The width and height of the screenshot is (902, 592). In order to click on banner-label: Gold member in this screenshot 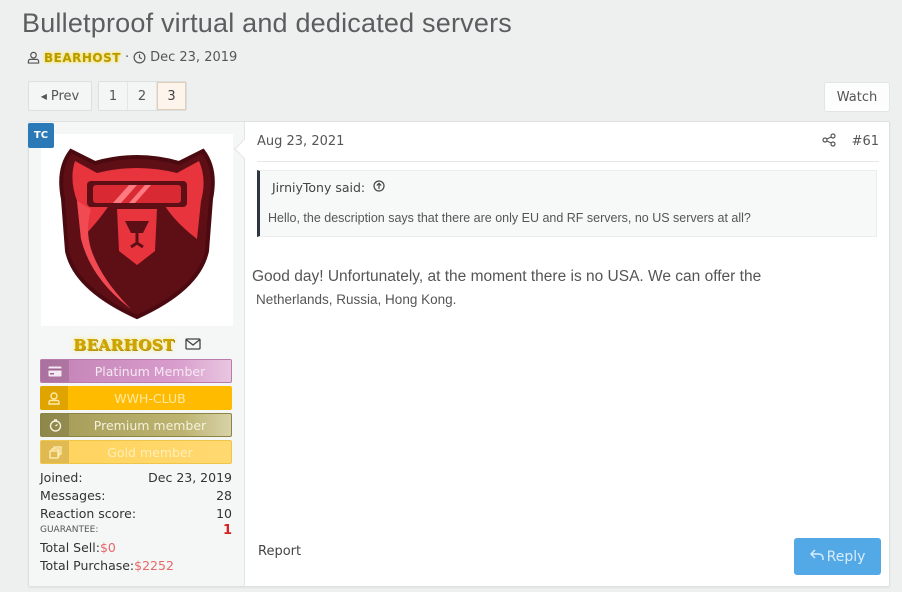, I will do `click(150, 452)`.